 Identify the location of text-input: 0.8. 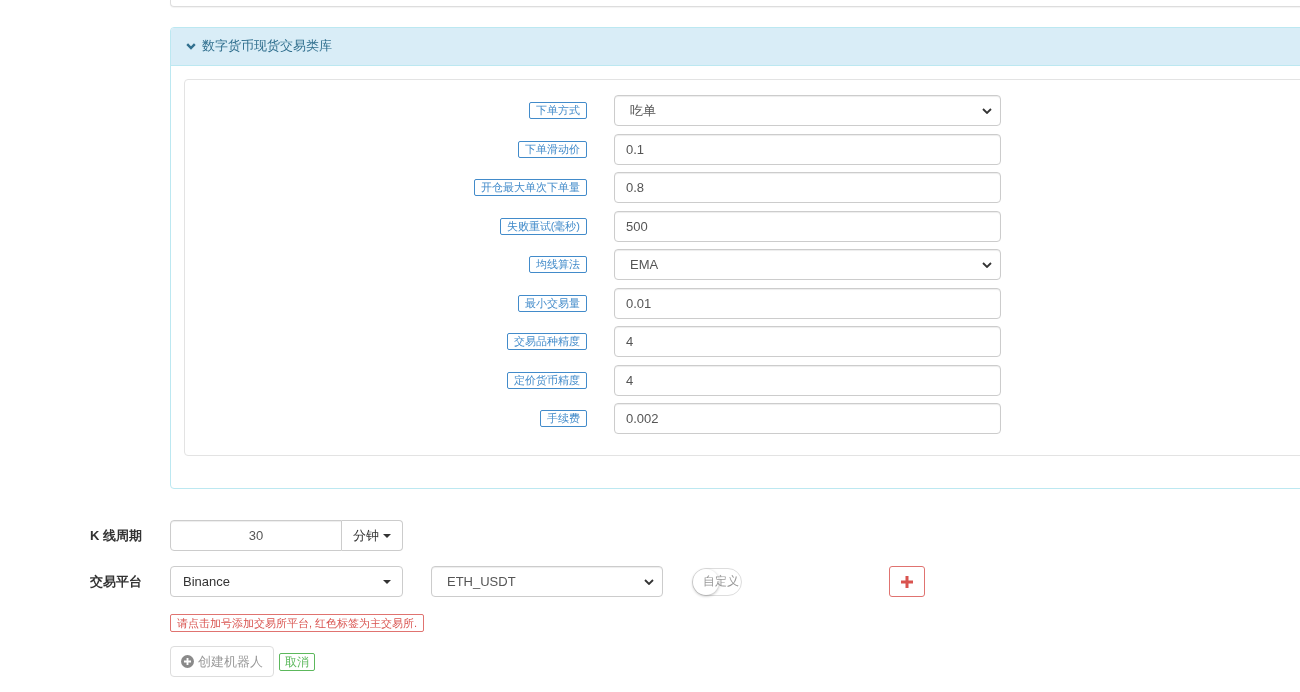
(807, 187).